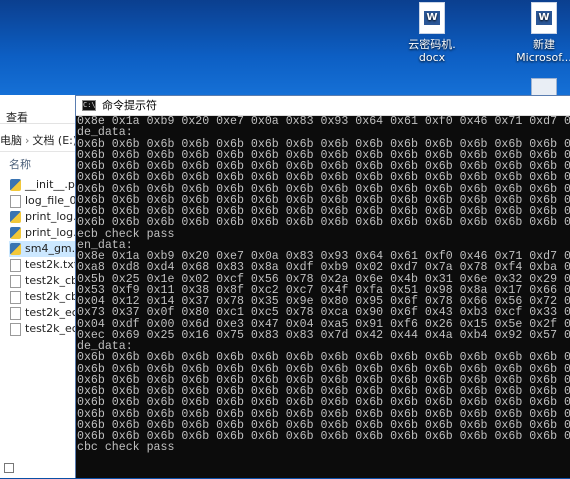 This screenshot has height=479, width=570. What do you see at coordinates (126, 448) in the screenshot?
I see `console-line: cbc check pass` at bounding box center [126, 448].